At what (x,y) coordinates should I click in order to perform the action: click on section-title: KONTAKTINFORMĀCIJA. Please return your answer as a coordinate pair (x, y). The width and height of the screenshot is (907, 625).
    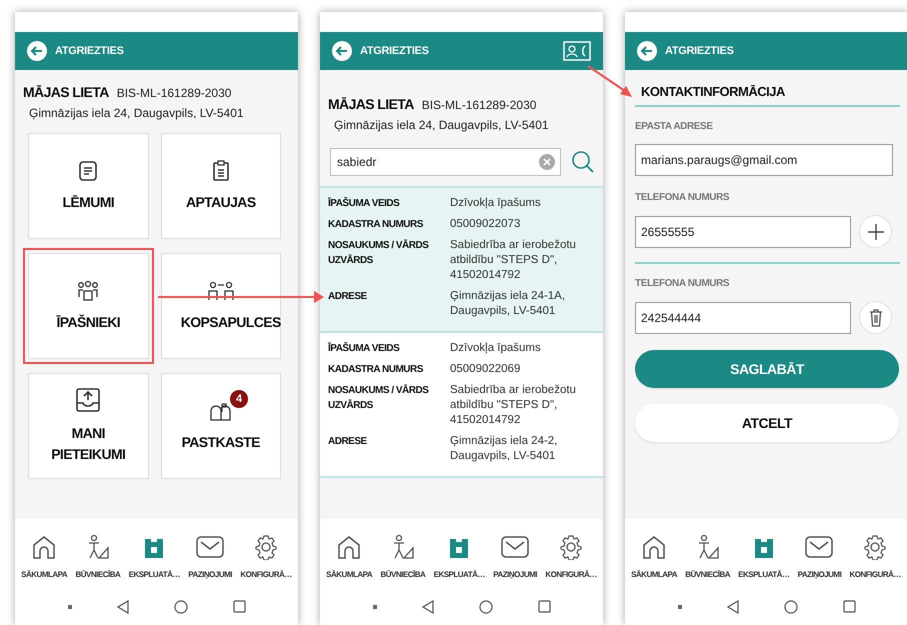
    Looking at the image, I should click on (767, 95).